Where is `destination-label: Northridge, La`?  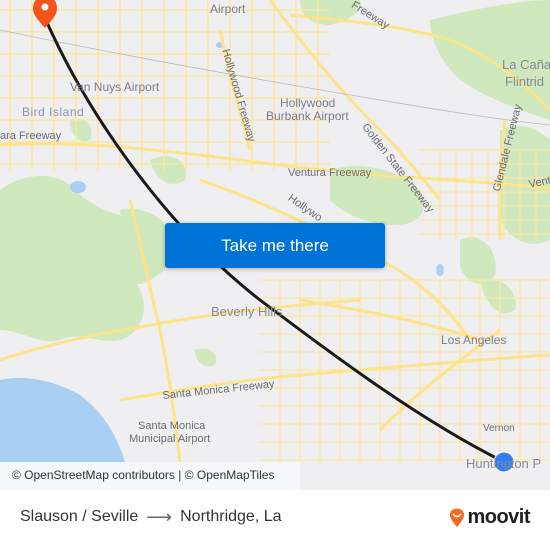
destination-label: Northridge, La is located at coordinates (231, 516).